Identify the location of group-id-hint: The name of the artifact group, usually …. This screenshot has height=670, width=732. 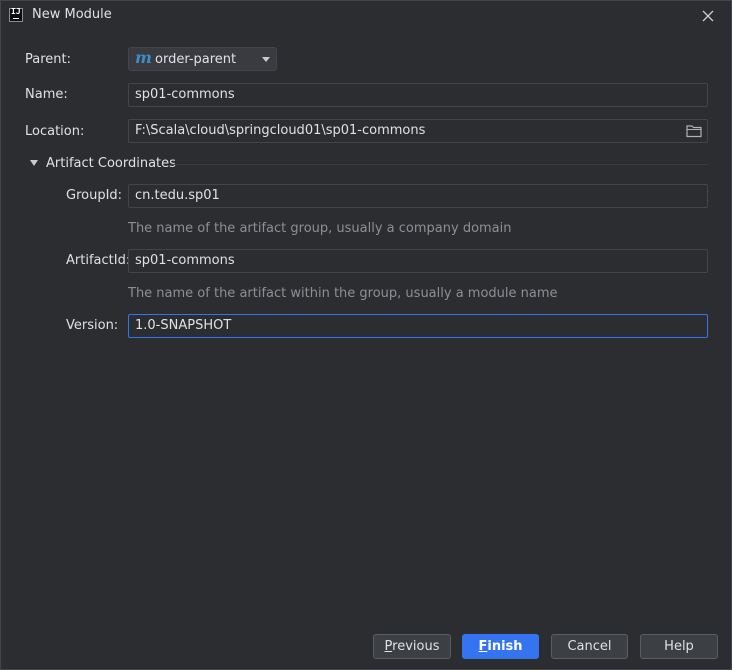
(320, 228).